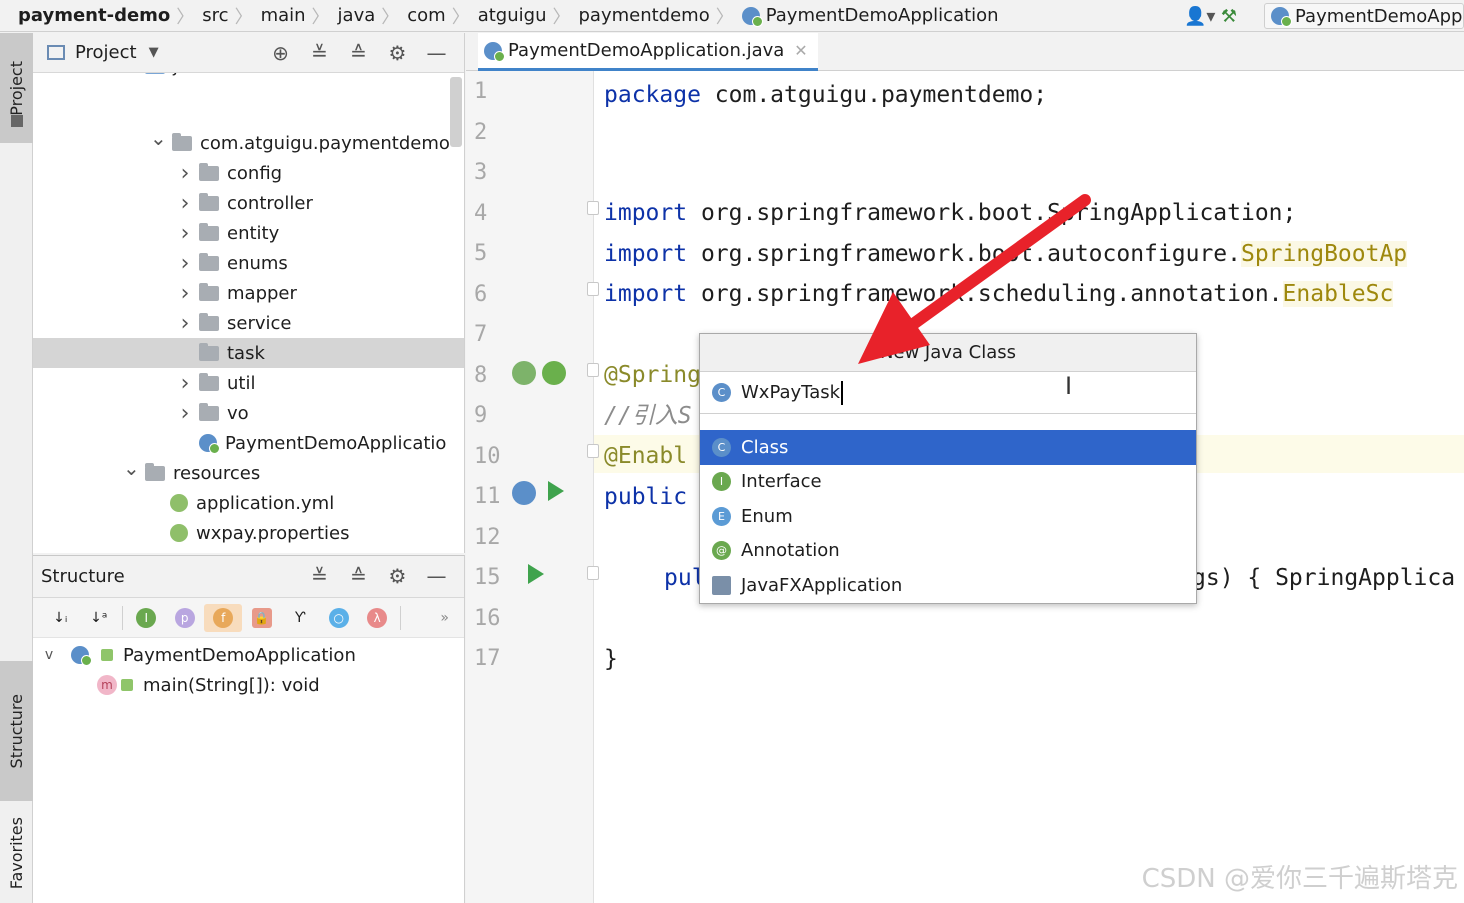 This screenshot has width=1464, height=903. What do you see at coordinates (99, 618) in the screenshot?
I see `sort-alphabetically-icon: ↓ᵃ` at bounding box center [99, 618].